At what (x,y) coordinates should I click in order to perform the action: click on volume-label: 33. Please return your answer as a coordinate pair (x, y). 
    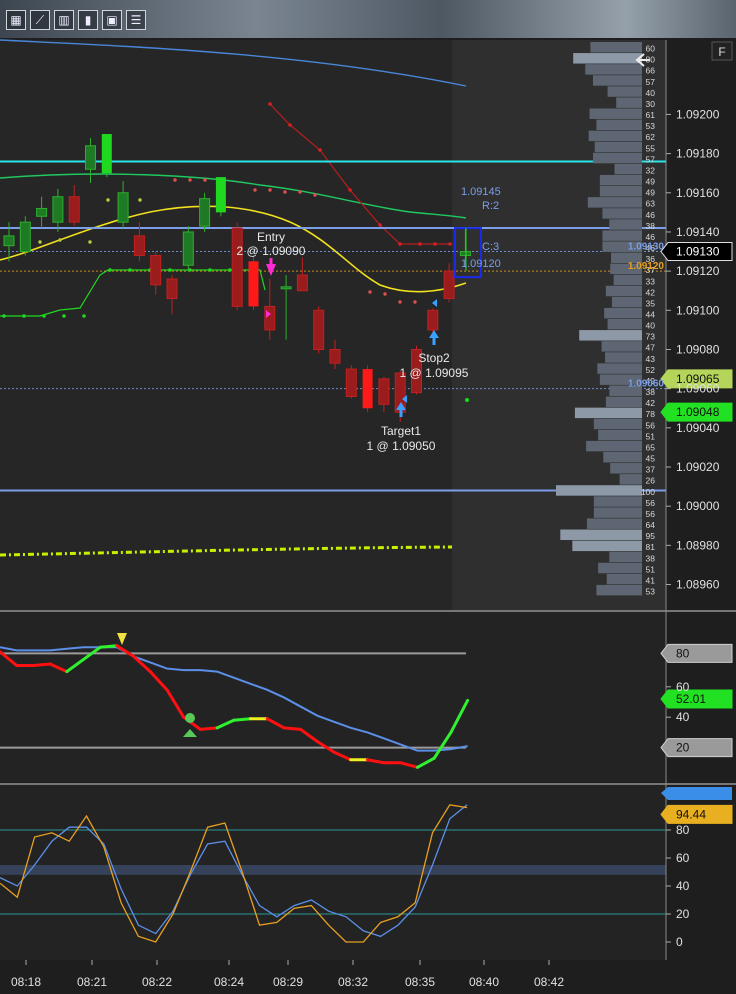
    Looking at the image, I should click on (651, 281).